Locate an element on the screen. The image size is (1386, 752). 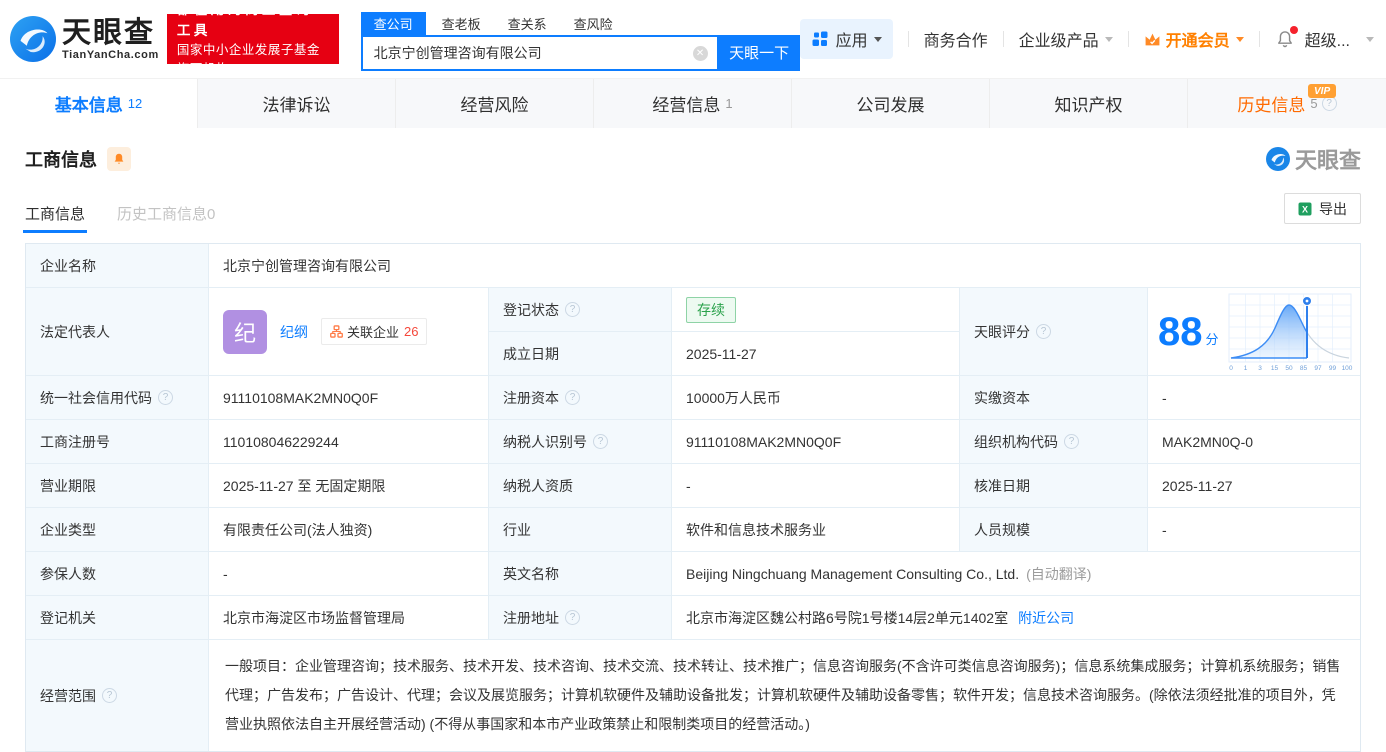
svg-text: X is located at coordinates (1305, 209).